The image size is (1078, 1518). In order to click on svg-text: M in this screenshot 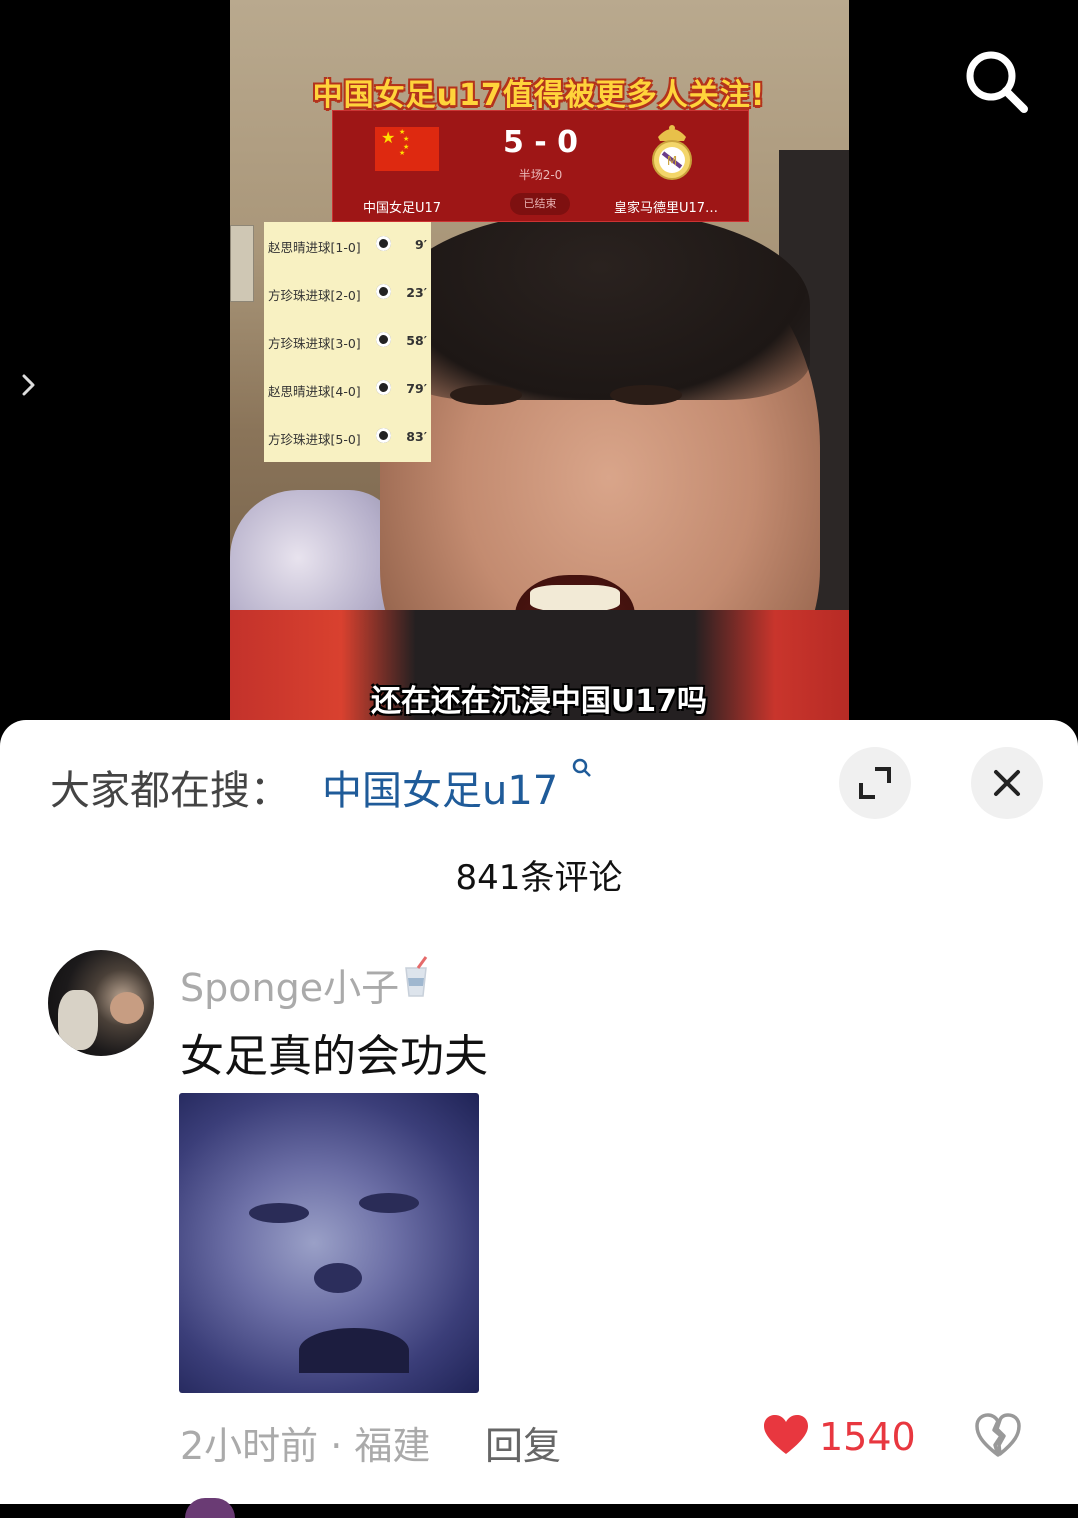, I will do `click(672, 161)`.